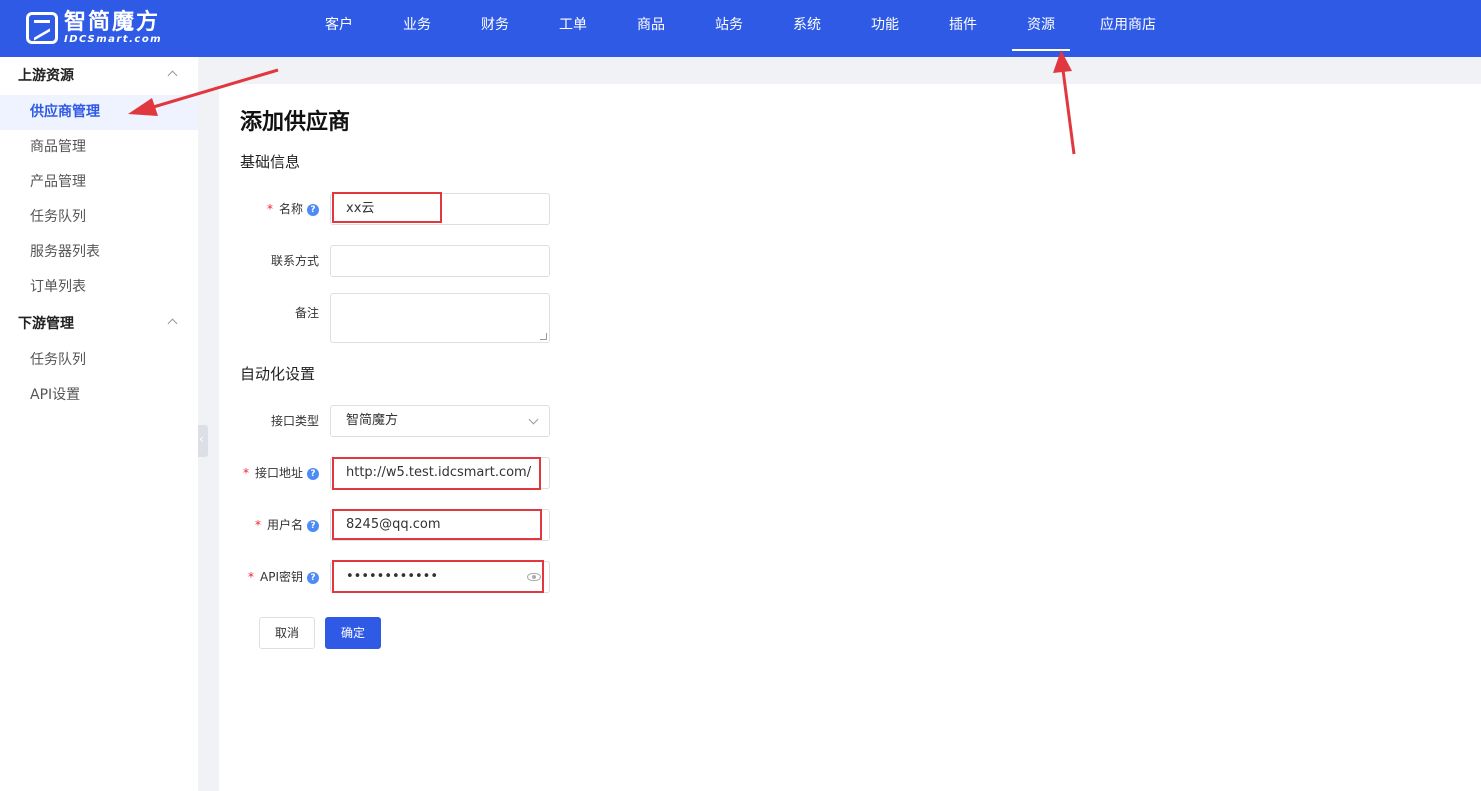 The image size is (1481, 791). Describe the element at coordinates (440, 318) in the screenshot. I see `remark-textarea` at that location.